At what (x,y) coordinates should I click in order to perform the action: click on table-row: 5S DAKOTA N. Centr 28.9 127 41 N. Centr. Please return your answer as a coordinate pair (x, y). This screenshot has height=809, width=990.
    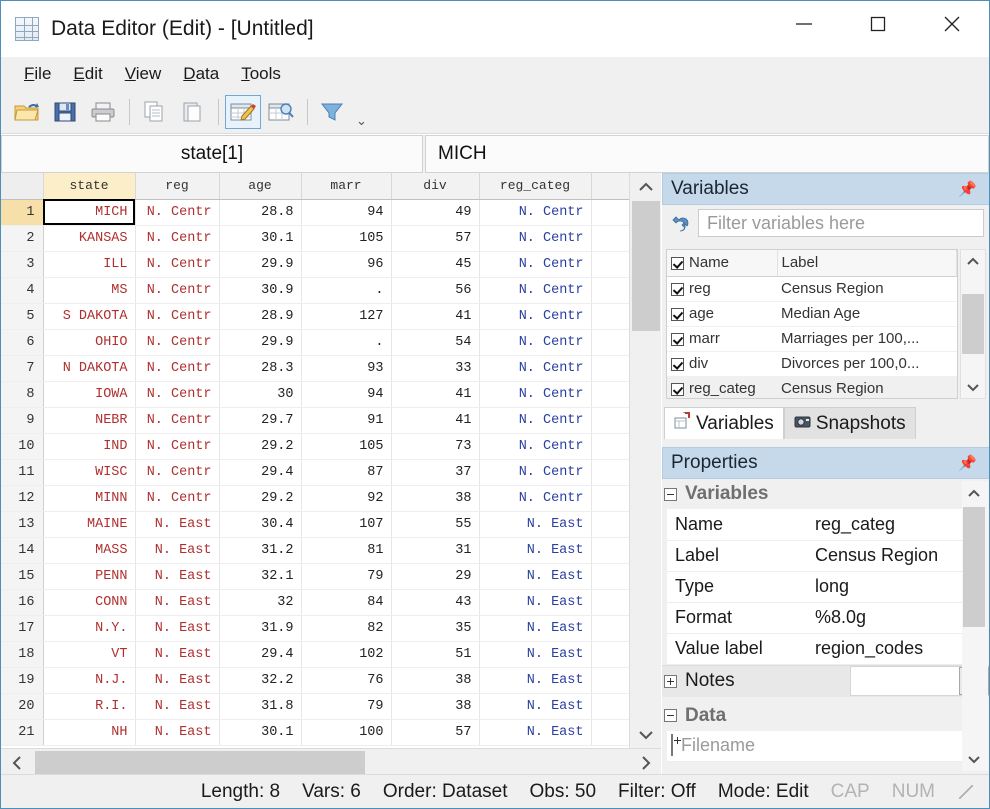
    Looking at the image, I should click on (315, 316).